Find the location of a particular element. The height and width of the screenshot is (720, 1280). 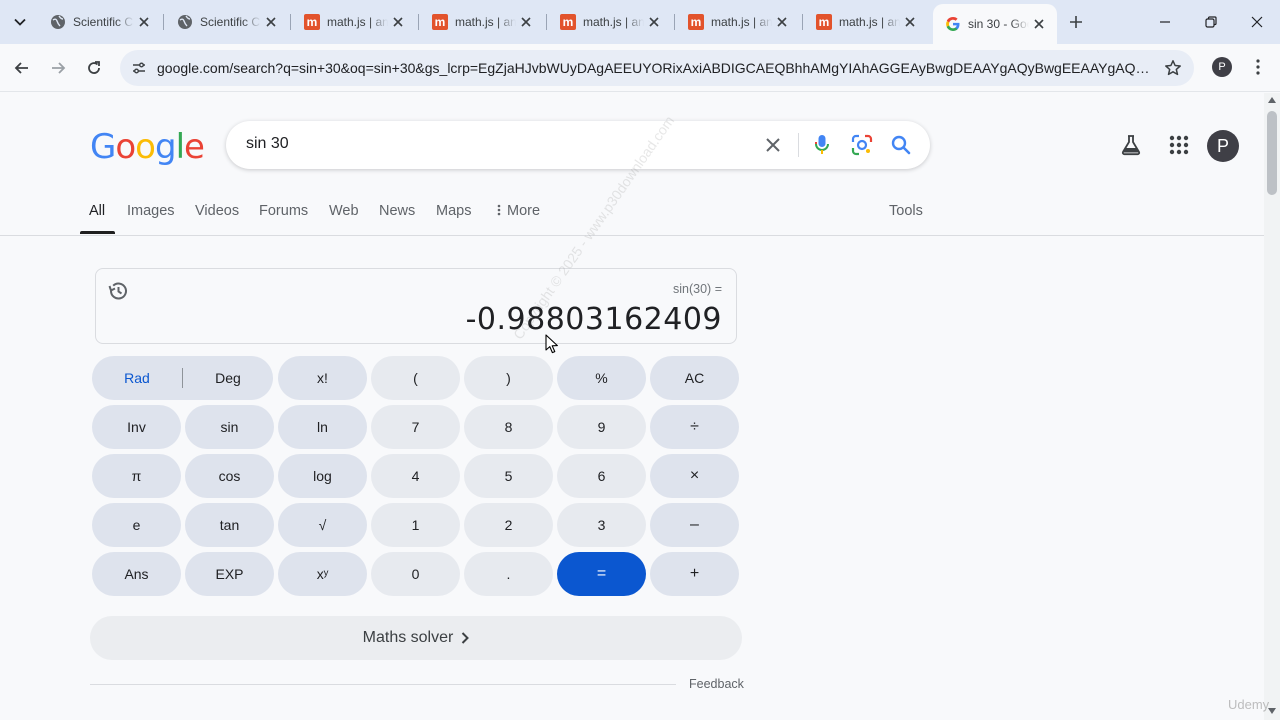

digit-0-key: 0 is located at coordinates (415, 574).